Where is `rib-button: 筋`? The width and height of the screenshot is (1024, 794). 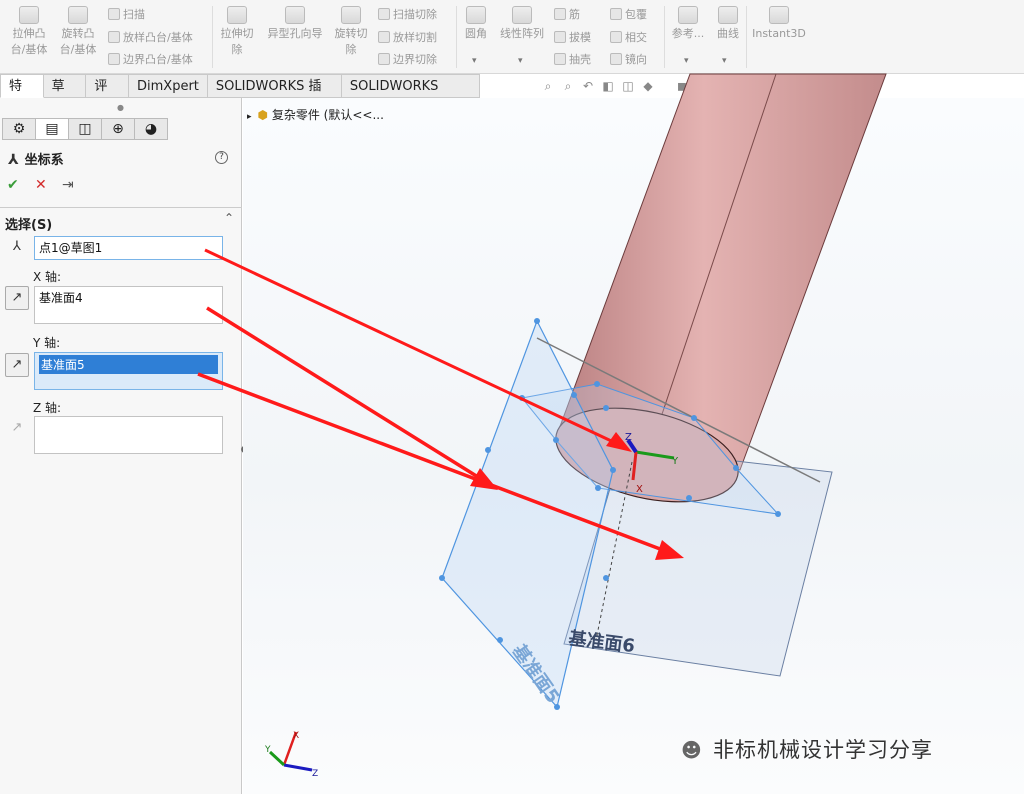
rib-button: 筋 is located at coordinates (567, 14).